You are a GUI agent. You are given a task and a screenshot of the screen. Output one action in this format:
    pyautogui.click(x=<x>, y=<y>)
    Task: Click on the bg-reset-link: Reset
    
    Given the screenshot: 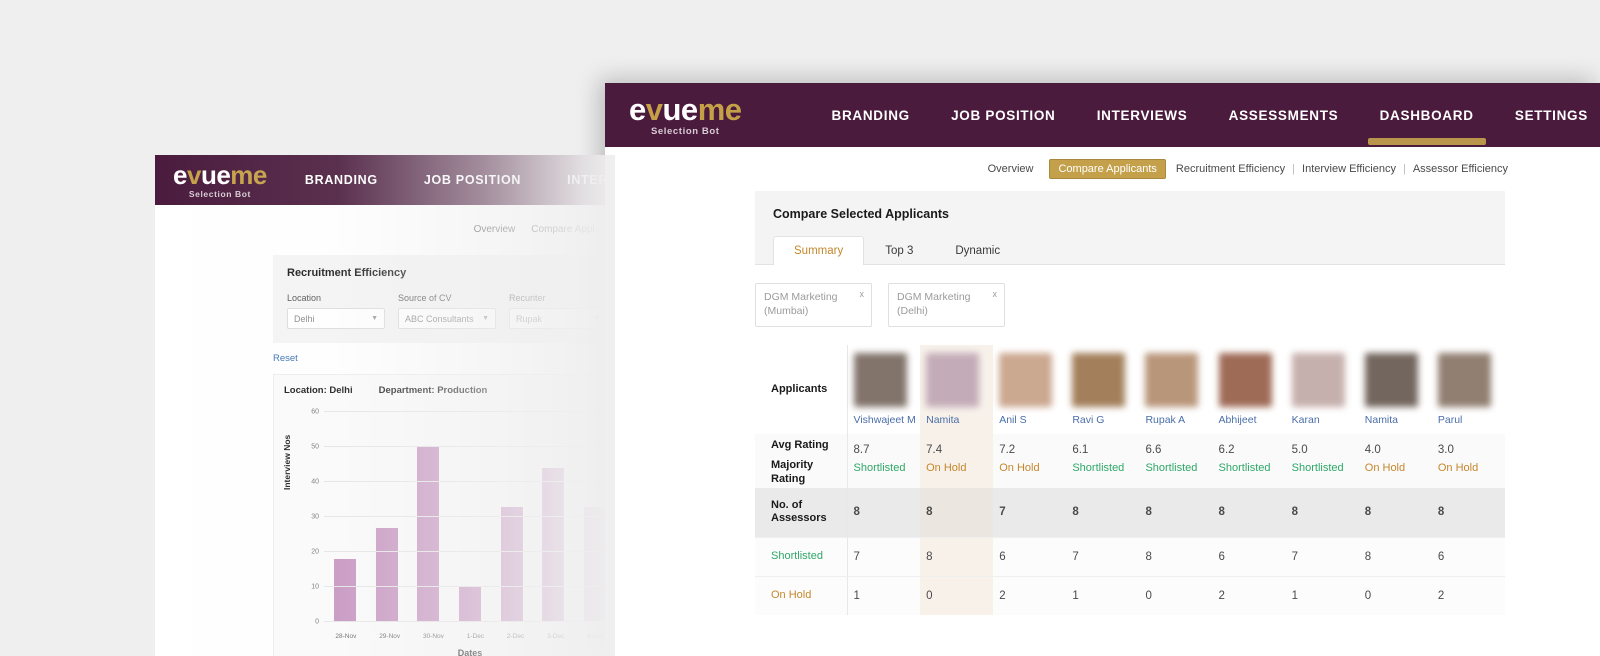 What is the action you would take?
    pyautogui.click(x=444, y=358)
    